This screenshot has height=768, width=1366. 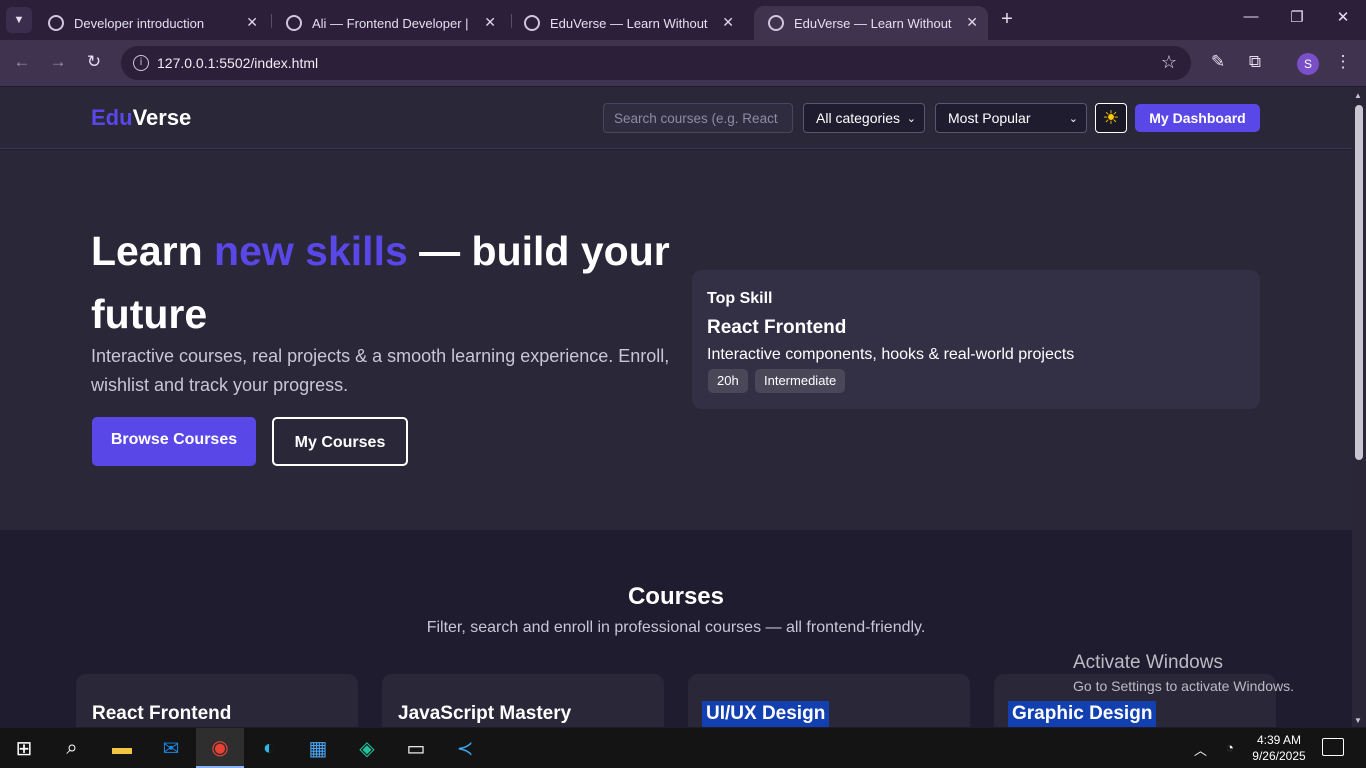 I want to click on bookmark-star-icon: ☆, so click(x=1169, y=62).